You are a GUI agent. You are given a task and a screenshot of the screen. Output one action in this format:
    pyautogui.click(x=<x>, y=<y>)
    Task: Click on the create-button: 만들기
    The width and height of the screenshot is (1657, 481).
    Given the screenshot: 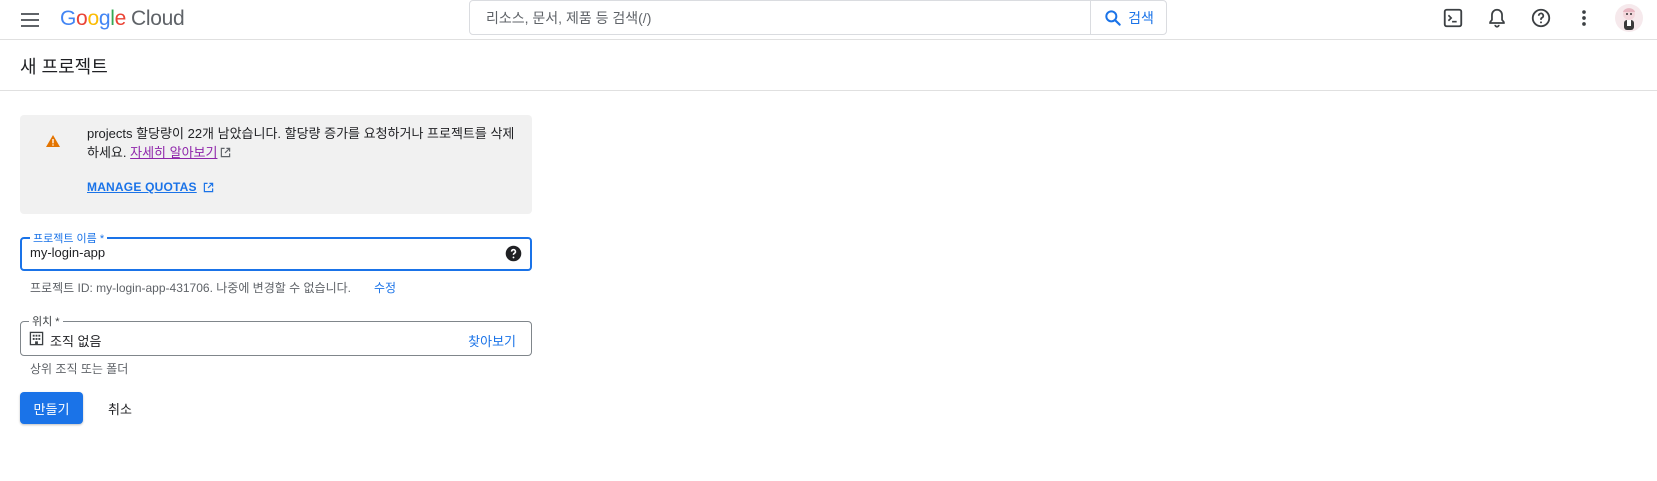 What is the action you would take?
    pyautogui.click(x=51, y=408)
    